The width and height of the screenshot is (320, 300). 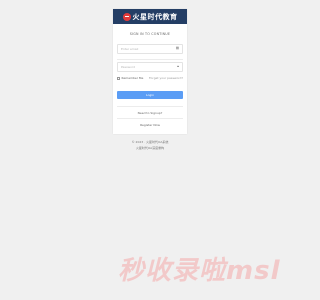 What do you see at coordinates (150, 125) in the screenshot?
I see `register-now-link: Register Now` at bounding box center [150, 125].